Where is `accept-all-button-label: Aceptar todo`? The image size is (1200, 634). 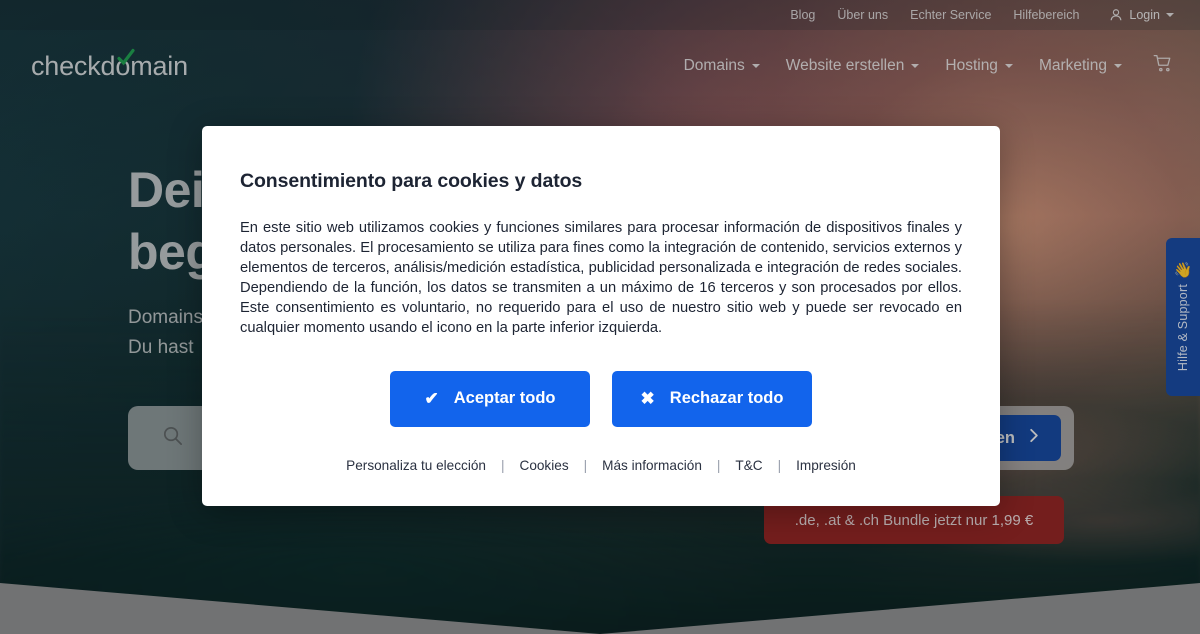
accept-all-button-label: Aceptar todo is located at coordinates (504, 398).